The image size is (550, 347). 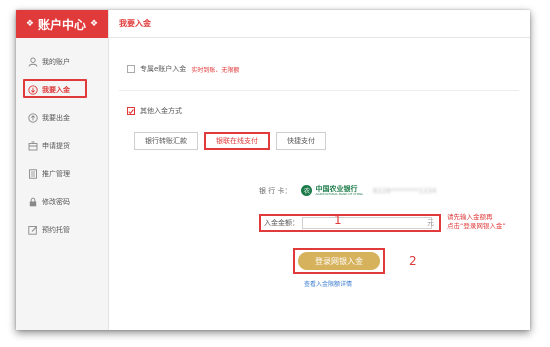 I want to click on other-label: 其他入金方式, so click(x=161, y=111).